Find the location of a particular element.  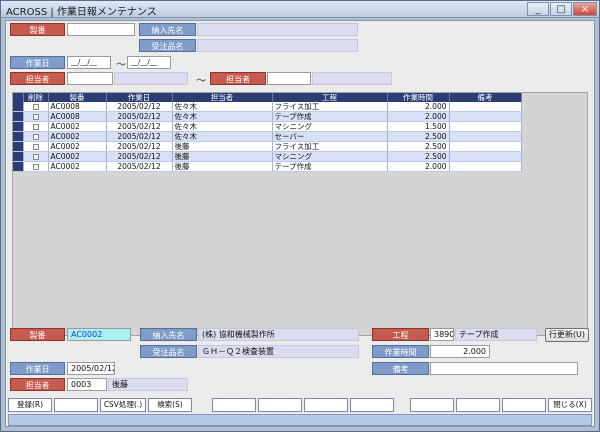

column-header: 担当者 is located at coordinates (222, 97).